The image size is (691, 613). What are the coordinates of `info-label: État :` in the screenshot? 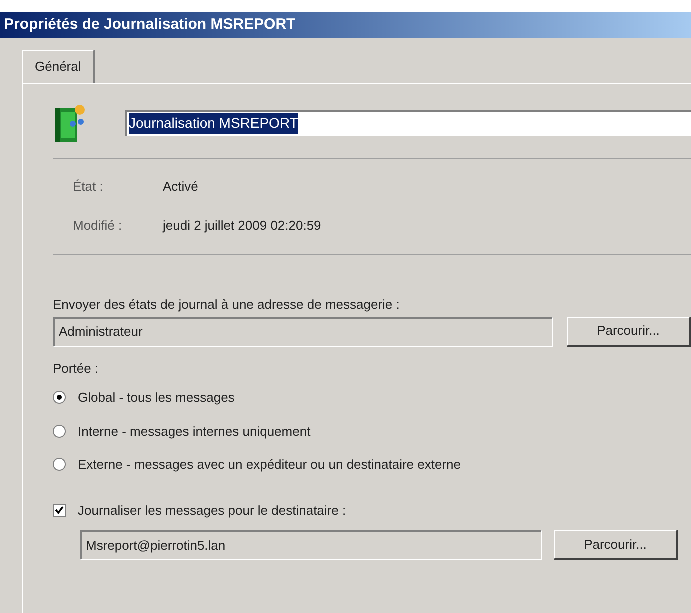 It's located at (88, 187).